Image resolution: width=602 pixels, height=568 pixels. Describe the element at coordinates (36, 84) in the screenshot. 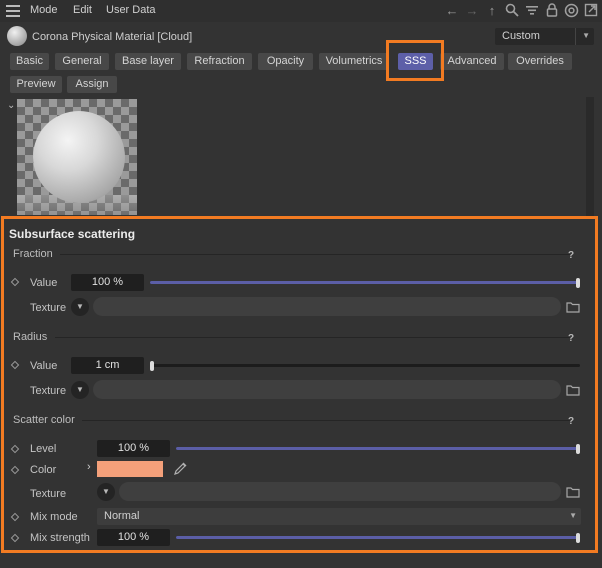

I see `tab-preview: Preview` at that location.